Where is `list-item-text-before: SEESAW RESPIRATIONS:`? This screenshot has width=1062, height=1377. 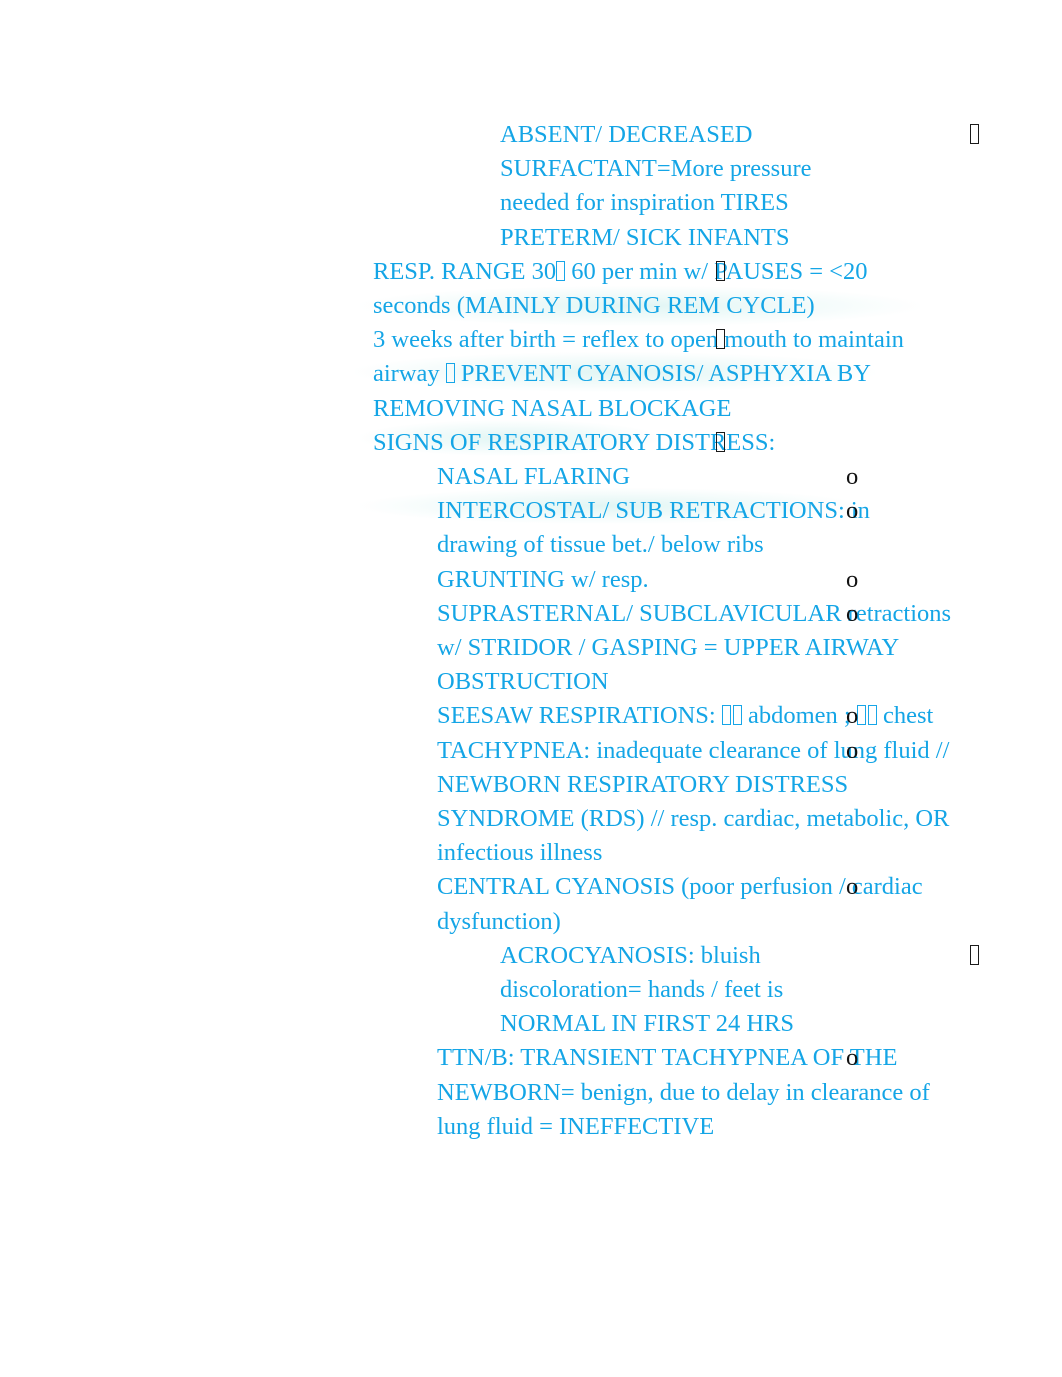 list-item-text-before: SEESAW RESPIRATIONS: is located at coordinates (579, 716).